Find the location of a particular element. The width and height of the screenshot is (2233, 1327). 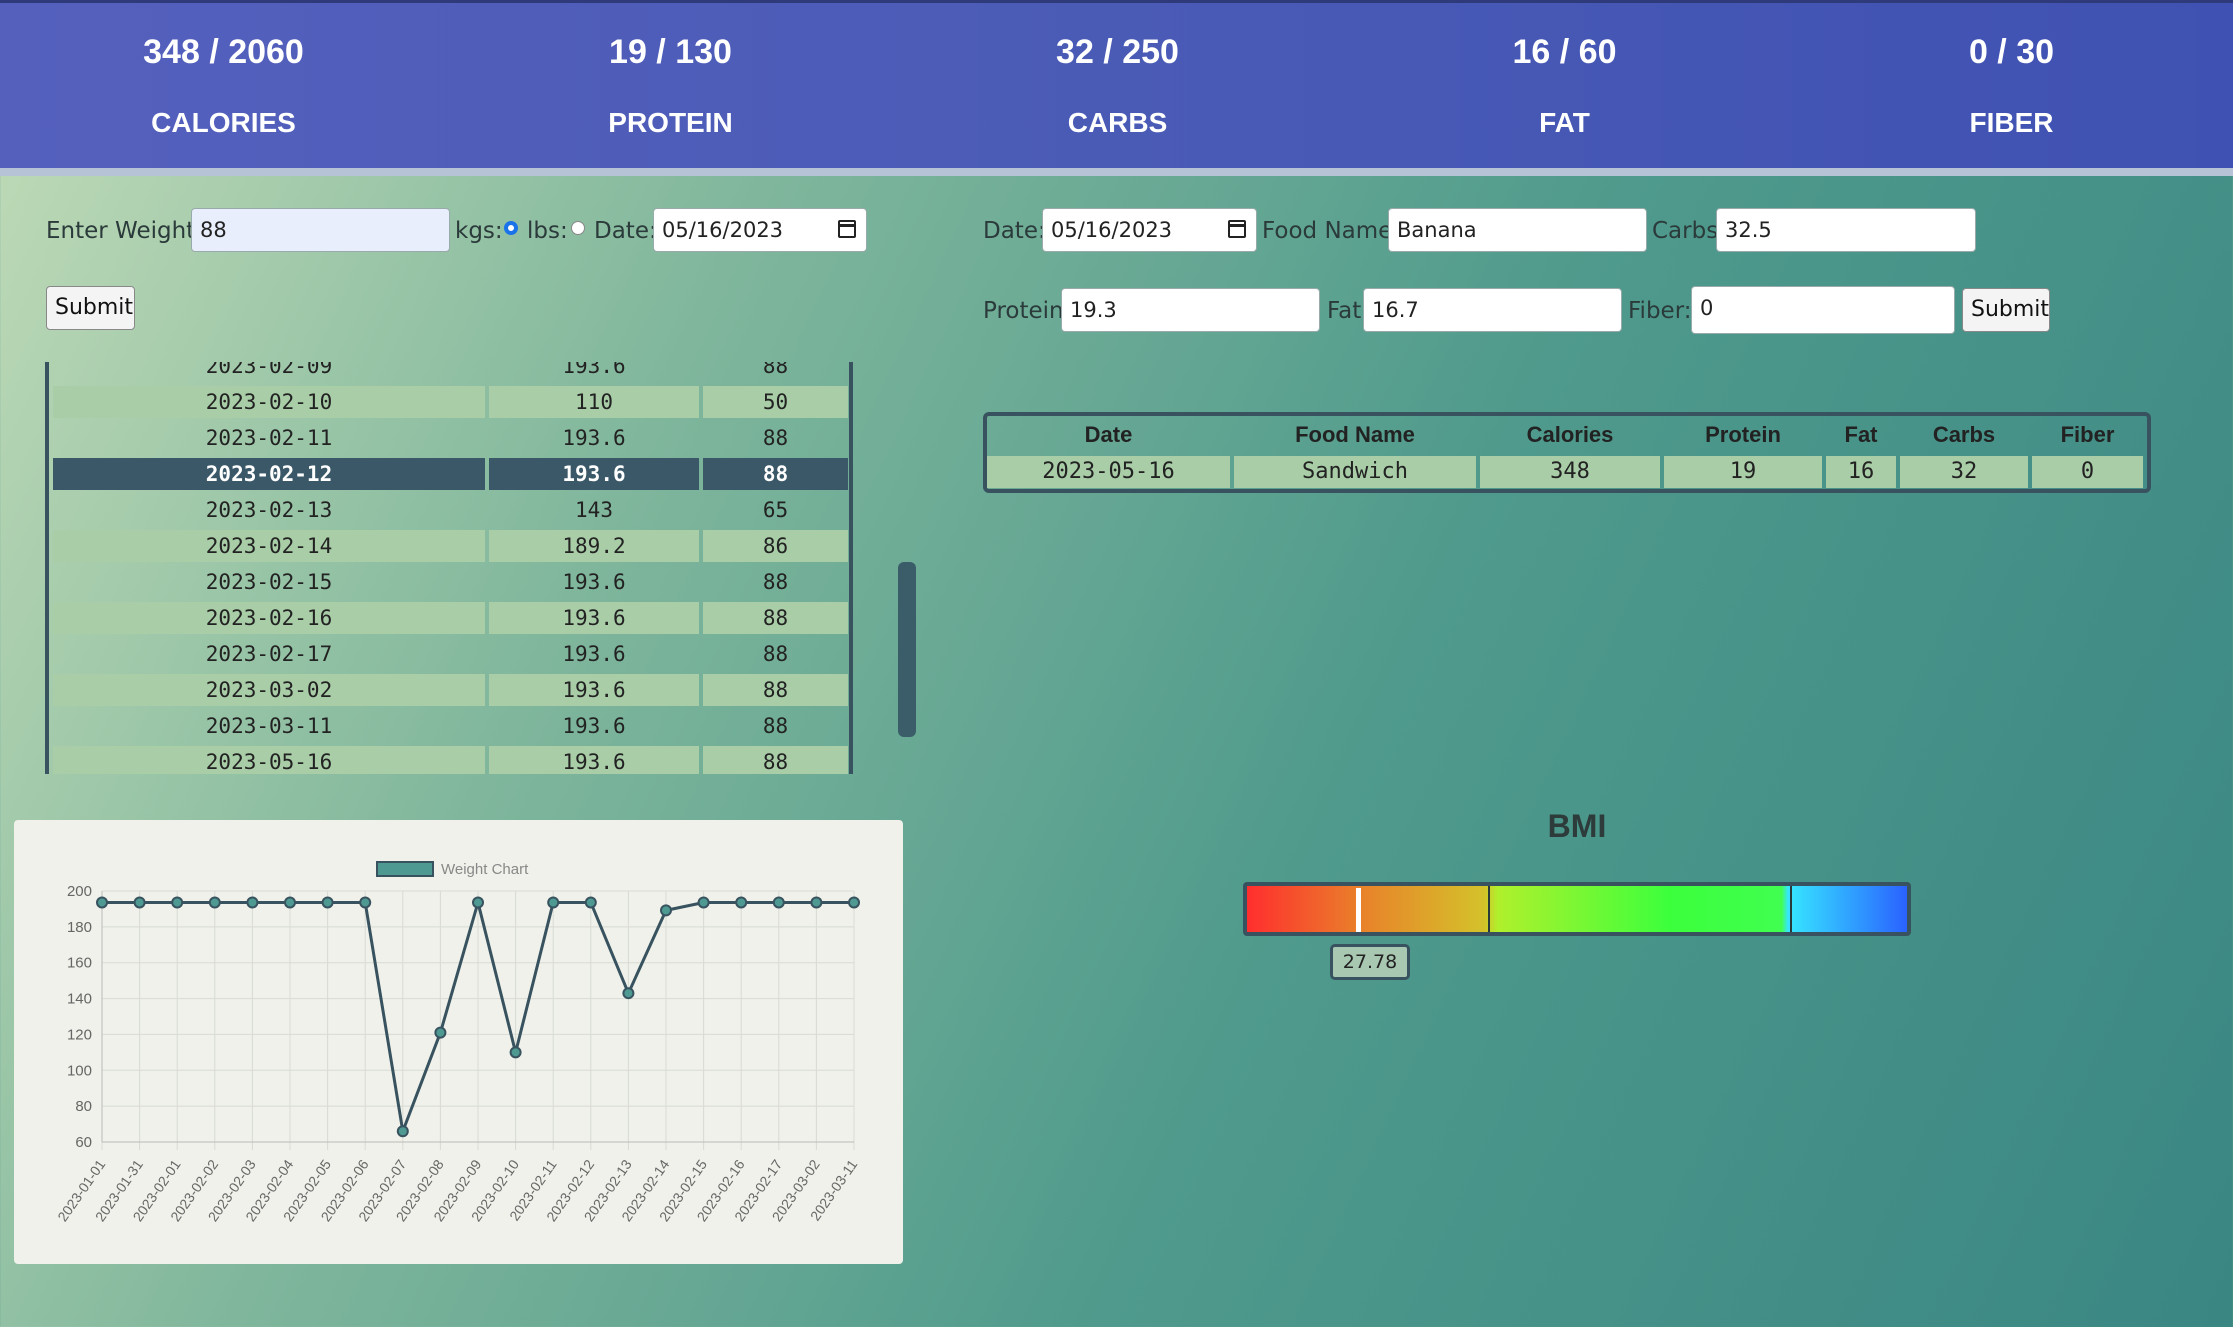

table-row: 2023-02-13 143 65 is located at coordinates (449, 512).